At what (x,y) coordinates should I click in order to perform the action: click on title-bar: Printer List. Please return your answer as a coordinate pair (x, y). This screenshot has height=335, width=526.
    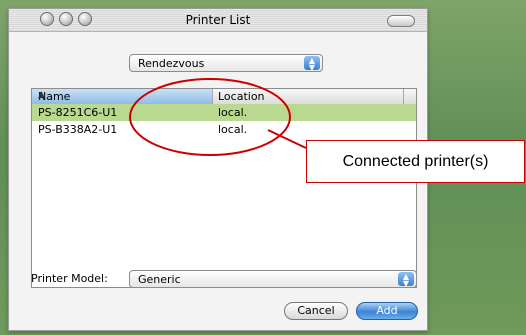
    Looking at the image, I should click on (218, 20).